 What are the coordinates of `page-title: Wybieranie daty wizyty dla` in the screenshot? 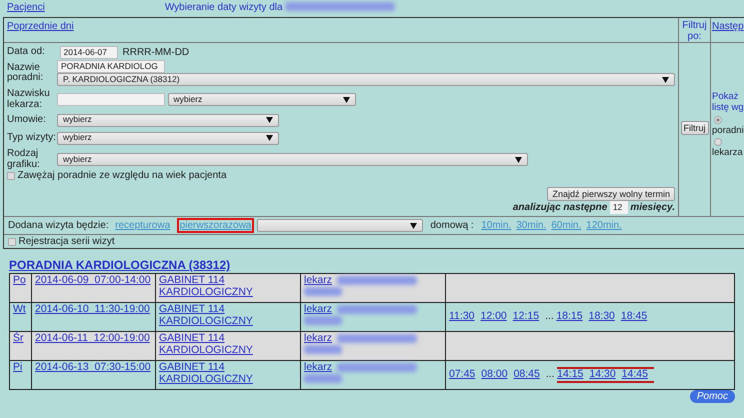 It's located at (223, 8).